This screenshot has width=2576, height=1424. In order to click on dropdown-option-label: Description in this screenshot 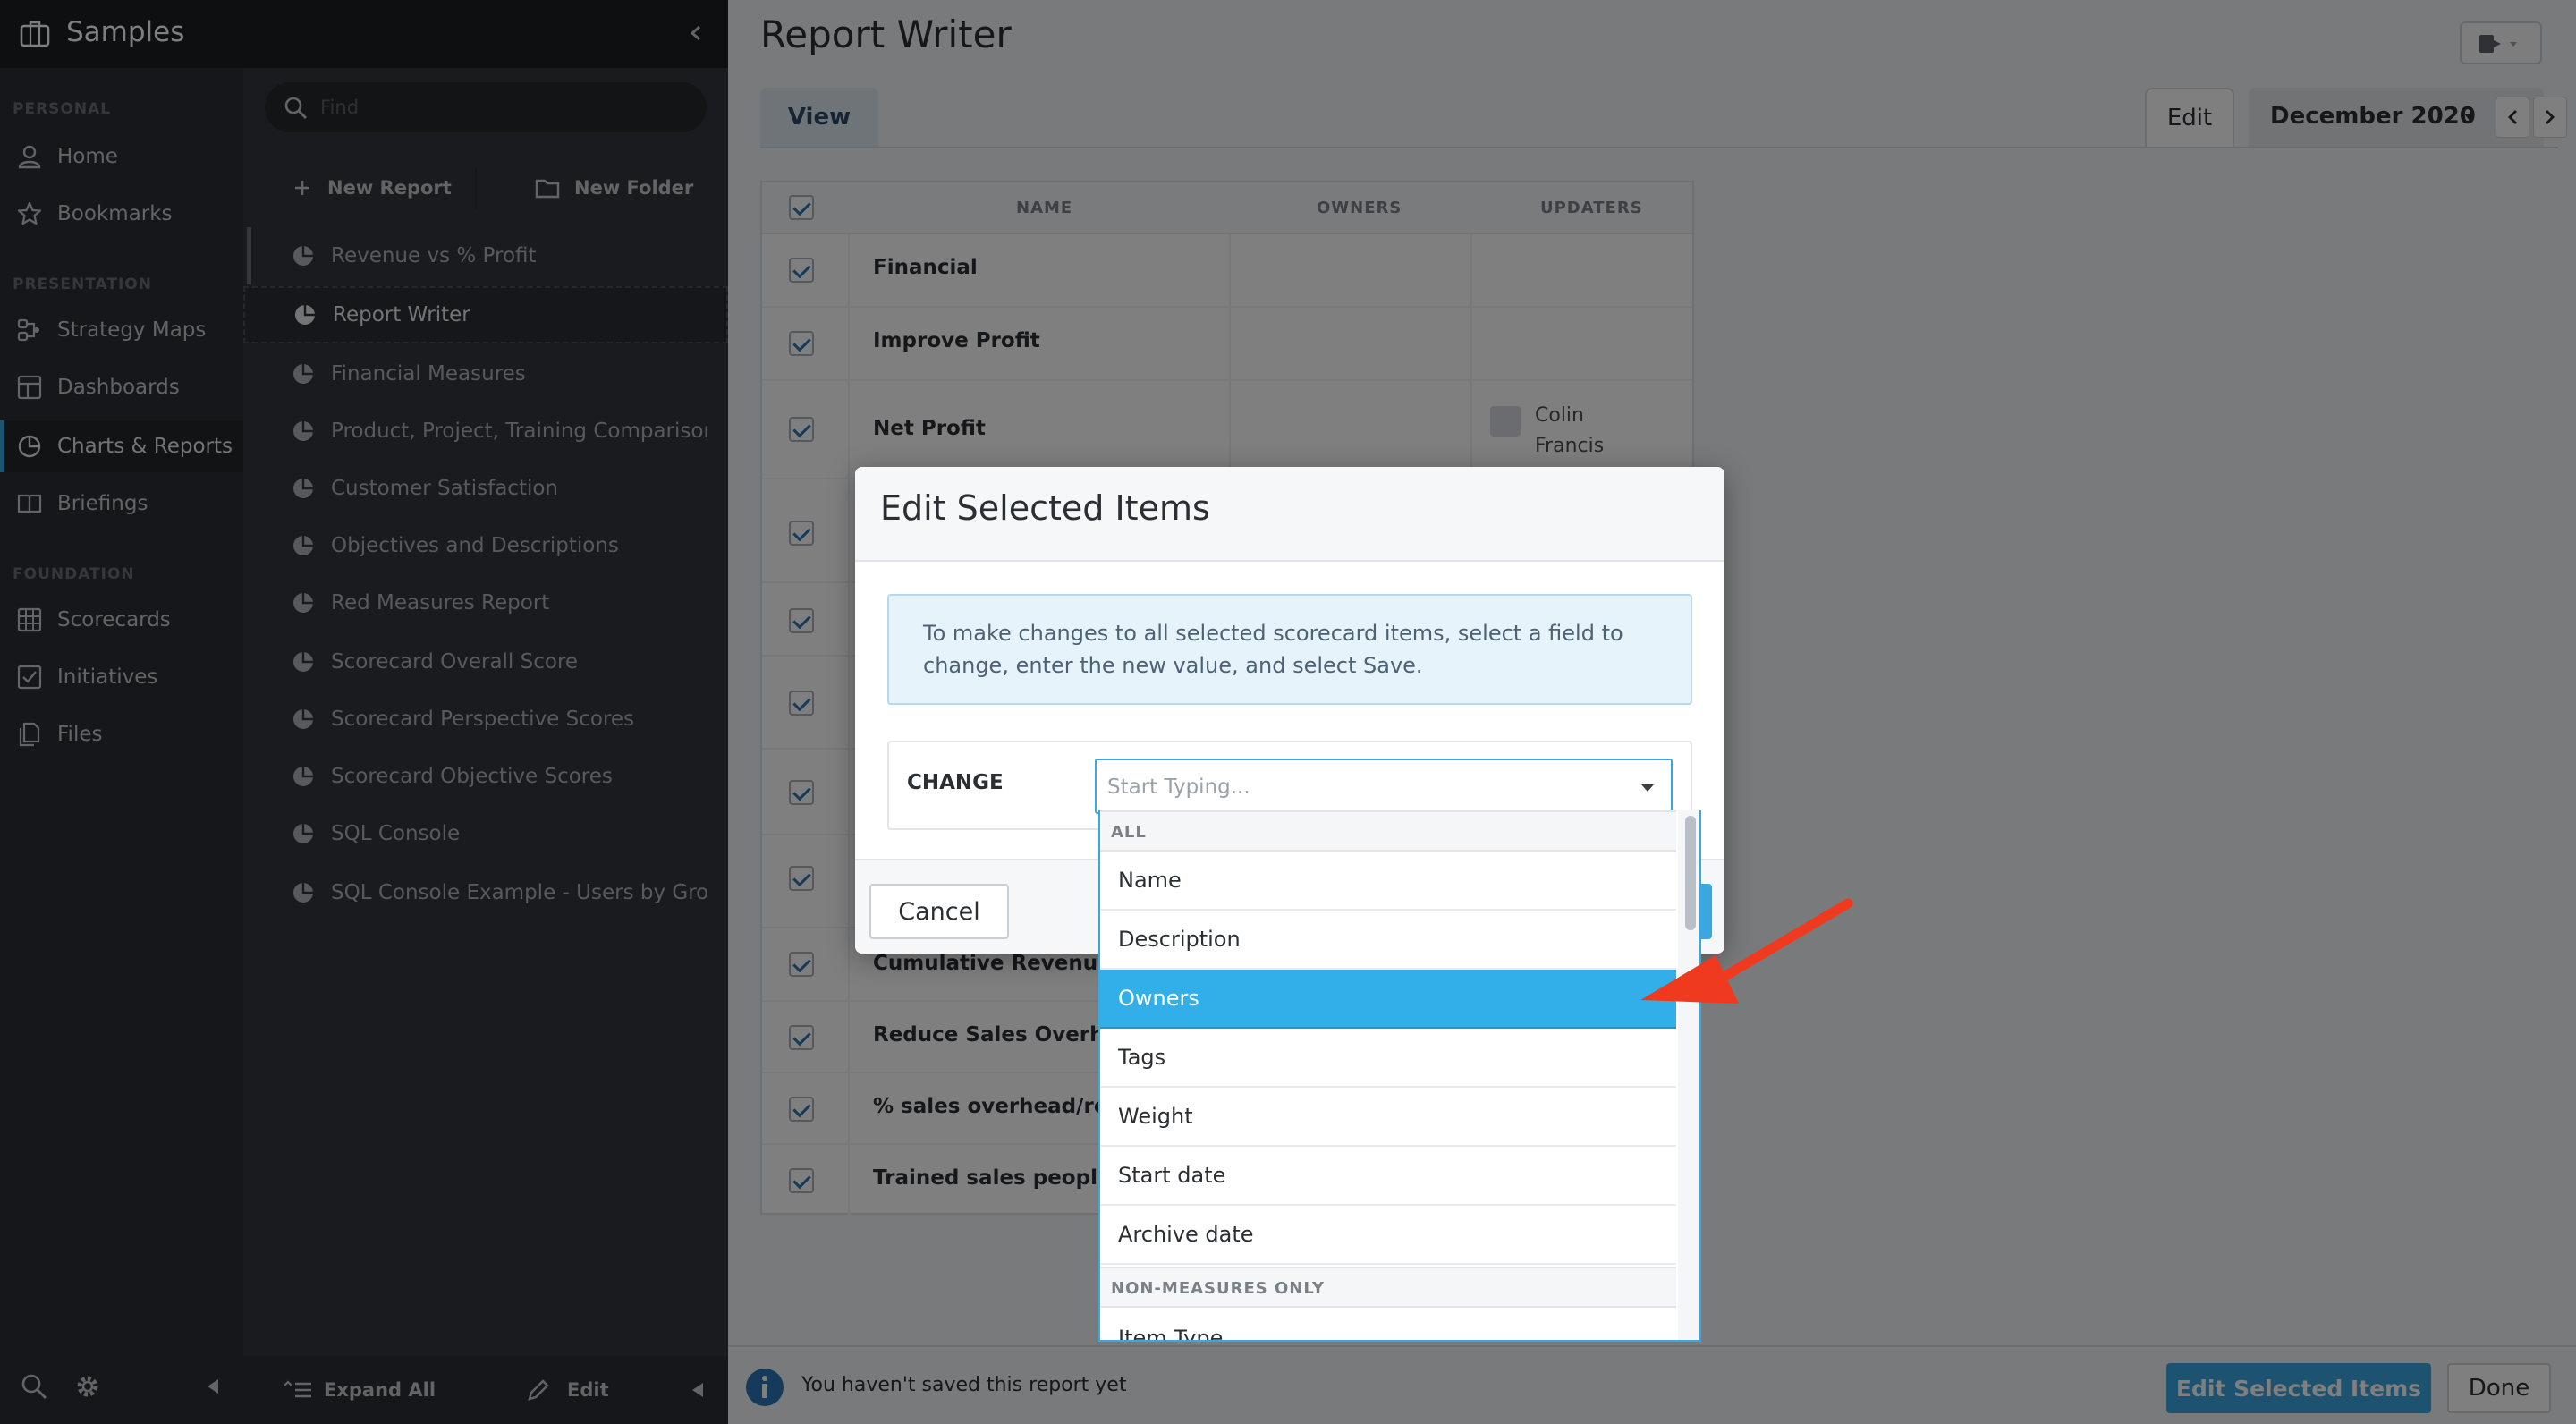, I will do `click(1179, 939)`.